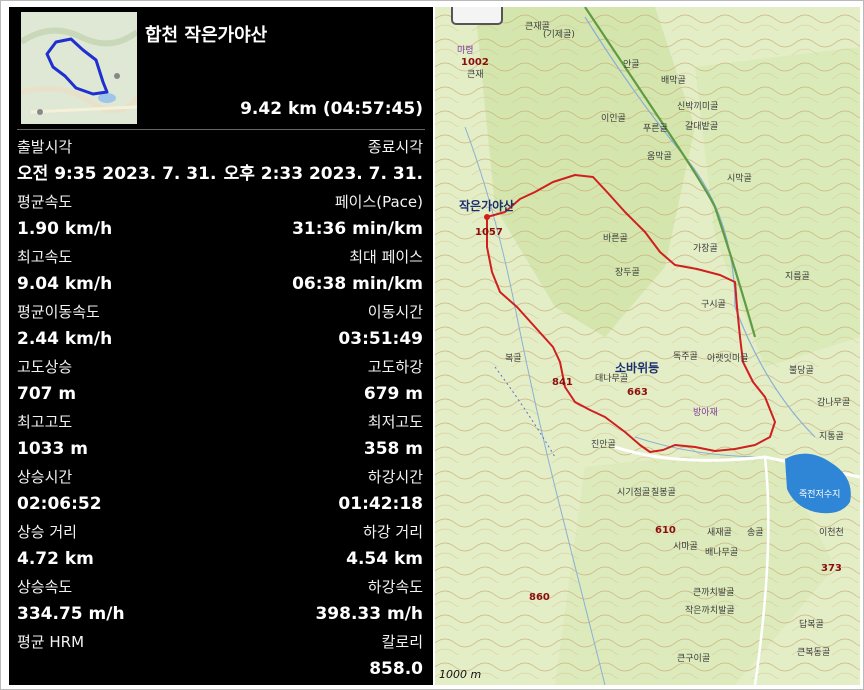 The image size is (864, 690). I want to click on map-label-elevation: 663, so click(637, 392).